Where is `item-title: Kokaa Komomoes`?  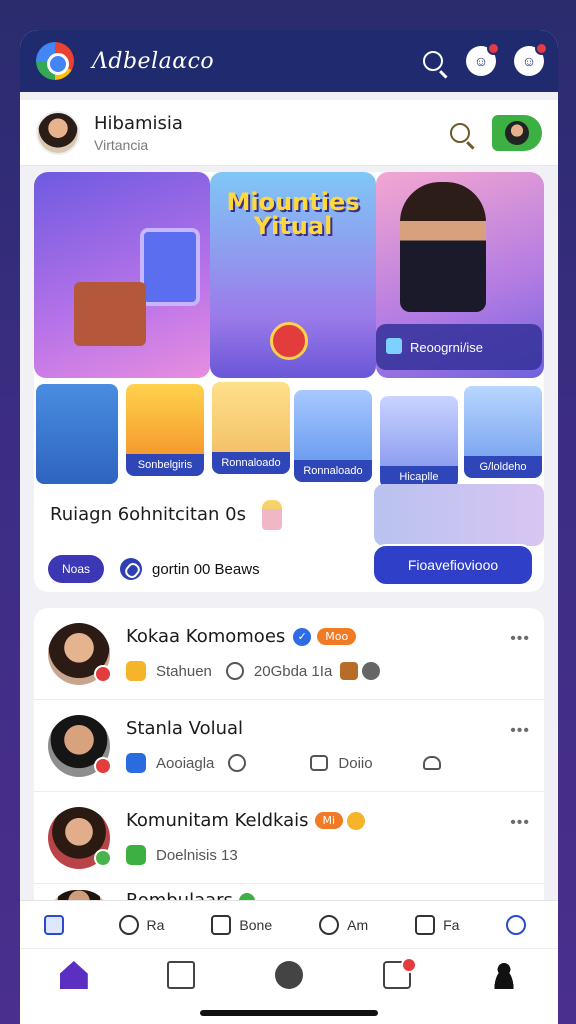 item-title: Kokaa Komomoes is located at coordinates (206, 636).